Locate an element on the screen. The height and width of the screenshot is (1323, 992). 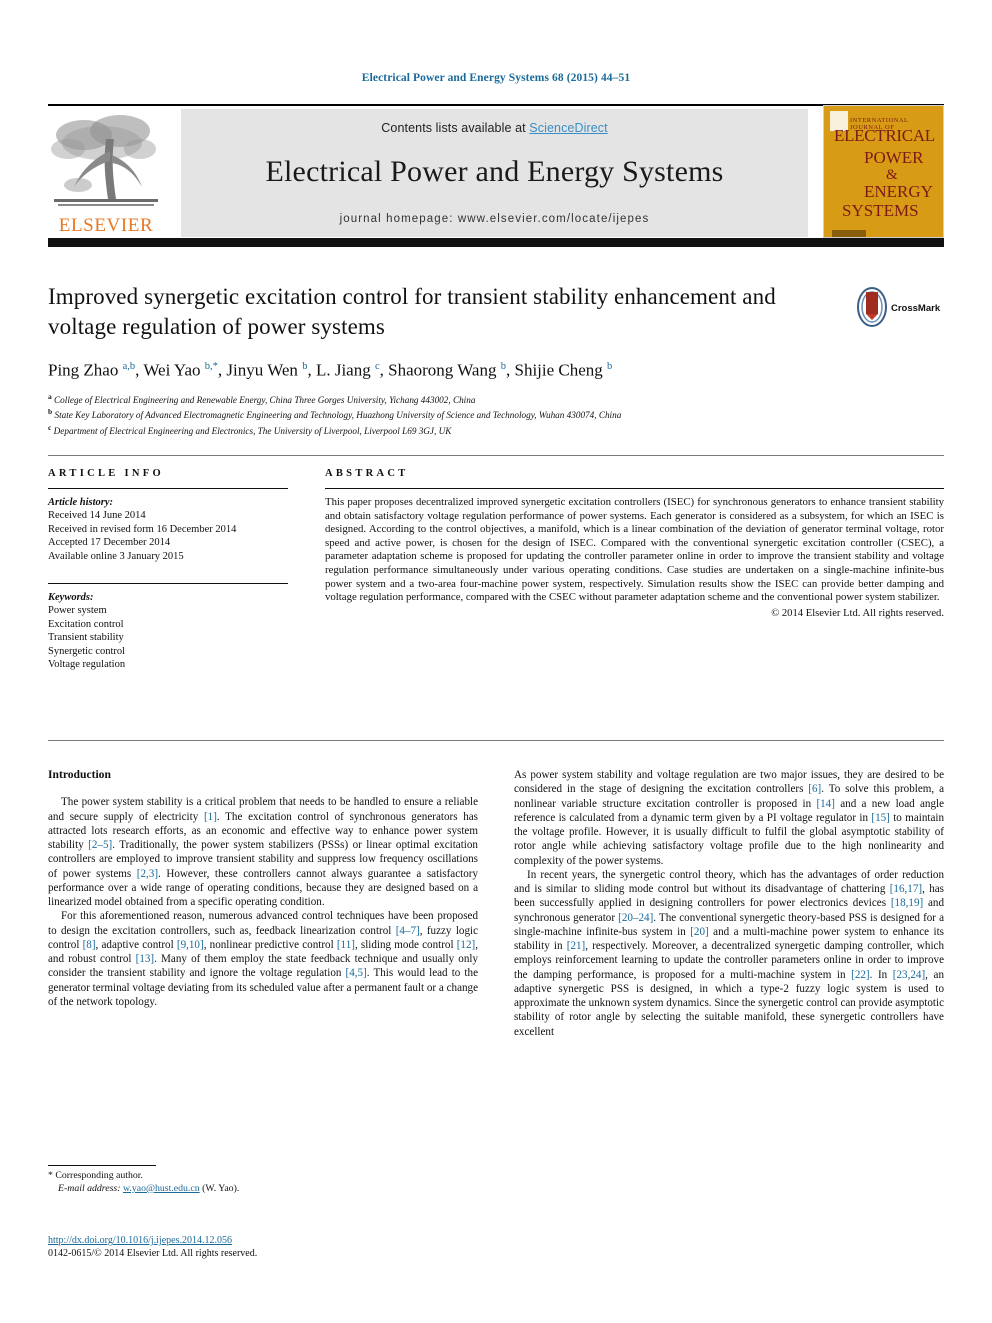
keyword-item: Excitation control is located at coordinates (86, 624).